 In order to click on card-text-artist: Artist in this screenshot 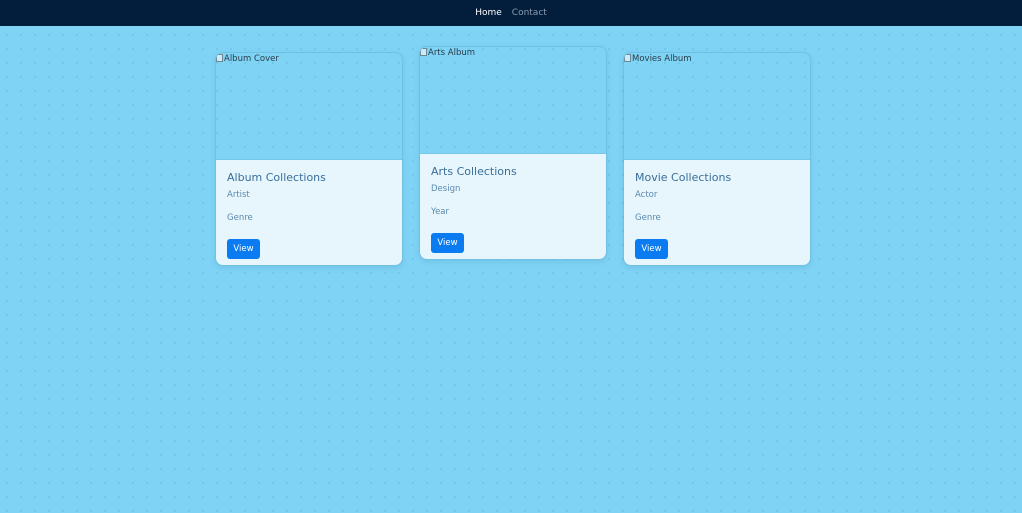, I will do `click(238, 195)`.